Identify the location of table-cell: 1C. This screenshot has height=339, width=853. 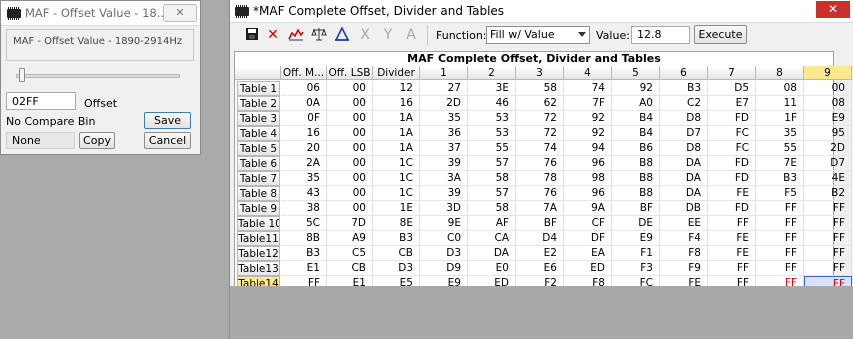
(396, 193).